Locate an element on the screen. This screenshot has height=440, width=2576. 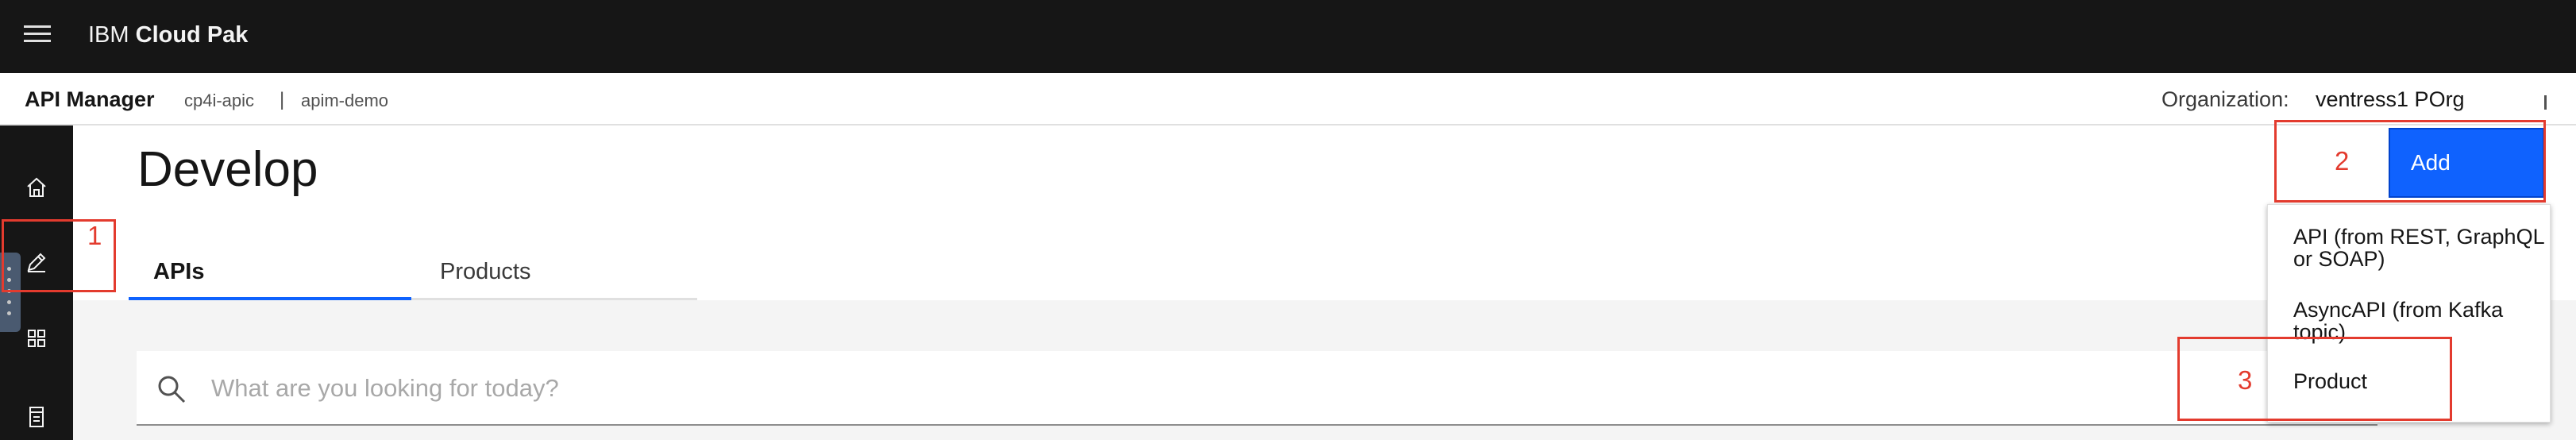
catalog-icon is located at coordinates (36, 416).